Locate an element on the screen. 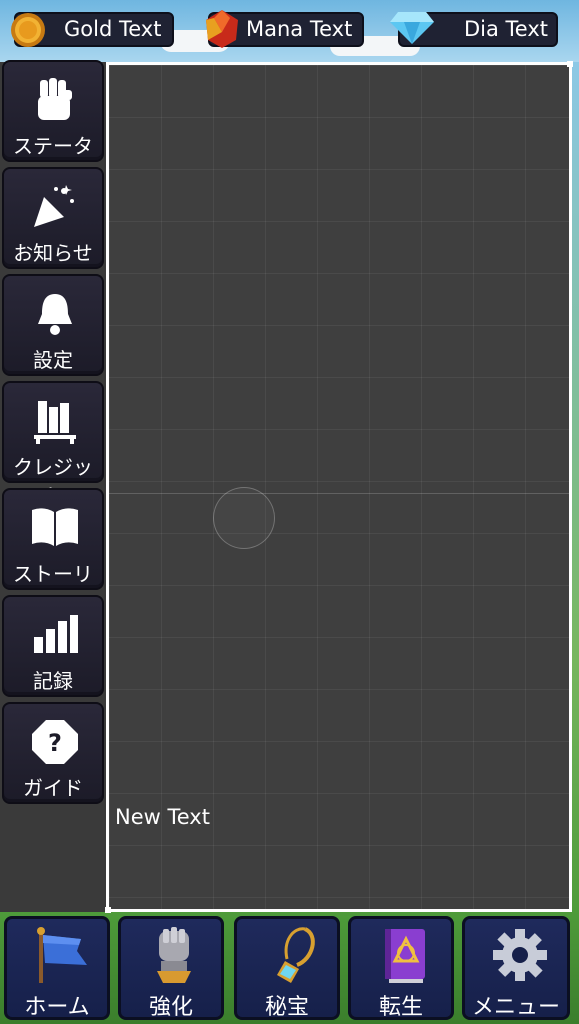  nav-home-button: ホーム is located at coordinates (57, 968).